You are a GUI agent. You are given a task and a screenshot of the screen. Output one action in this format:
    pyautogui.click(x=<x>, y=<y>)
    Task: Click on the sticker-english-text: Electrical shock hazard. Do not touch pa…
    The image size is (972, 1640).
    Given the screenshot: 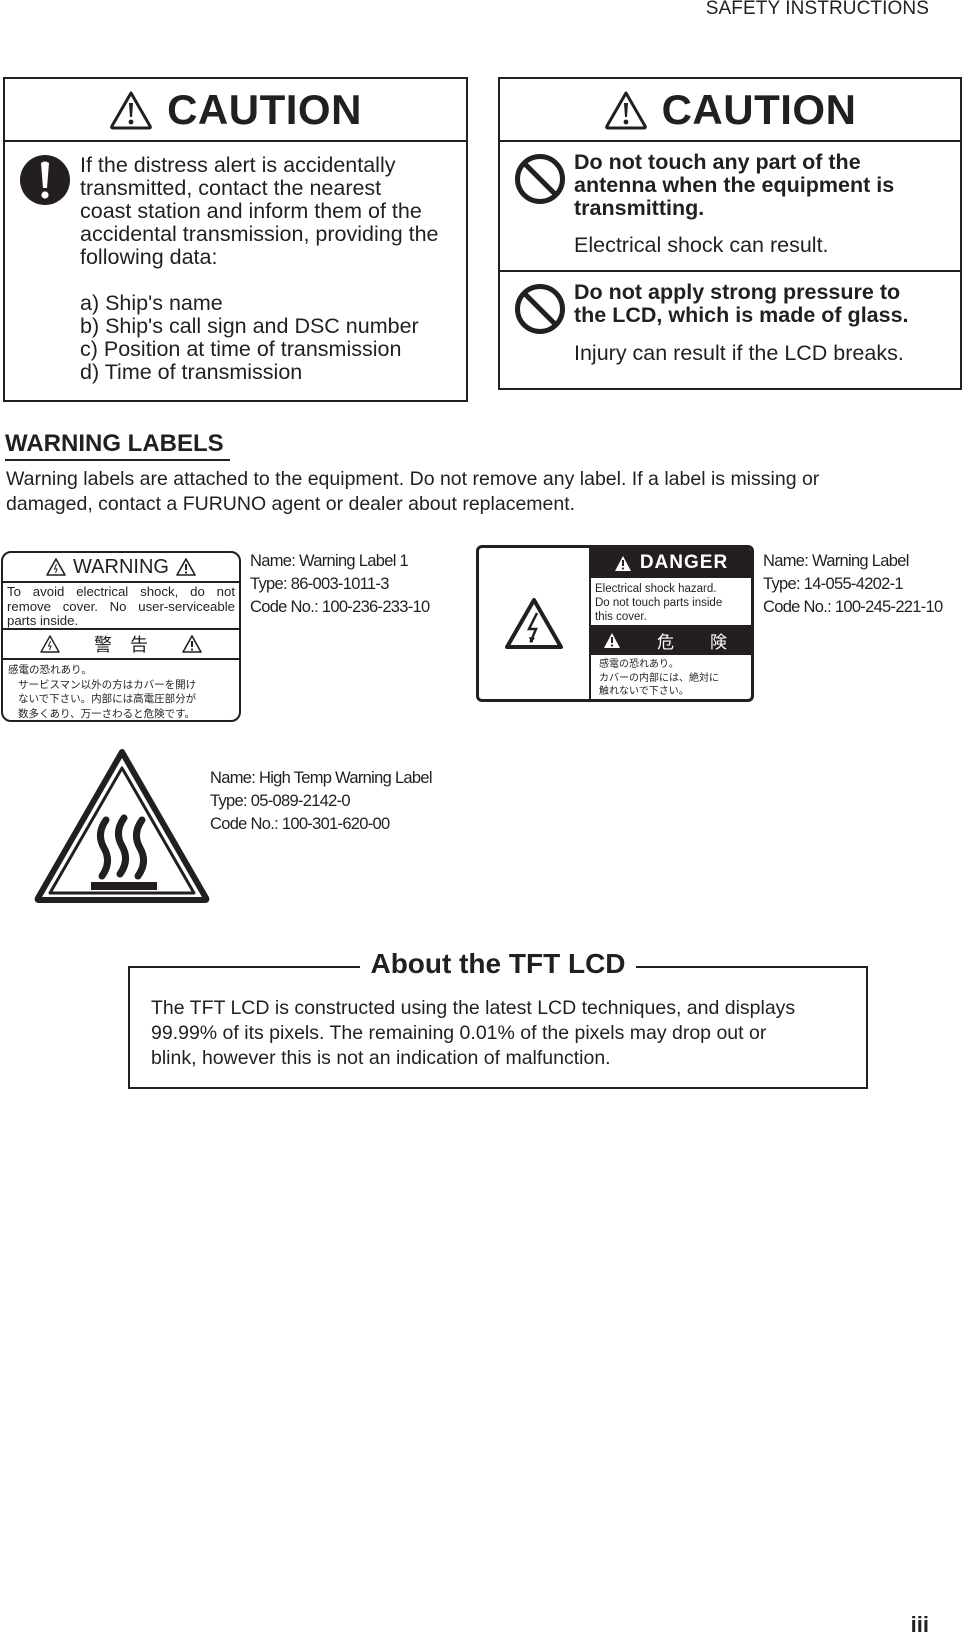 What is the action you would take?
    pyautogui.click(x=671, y=601)
    